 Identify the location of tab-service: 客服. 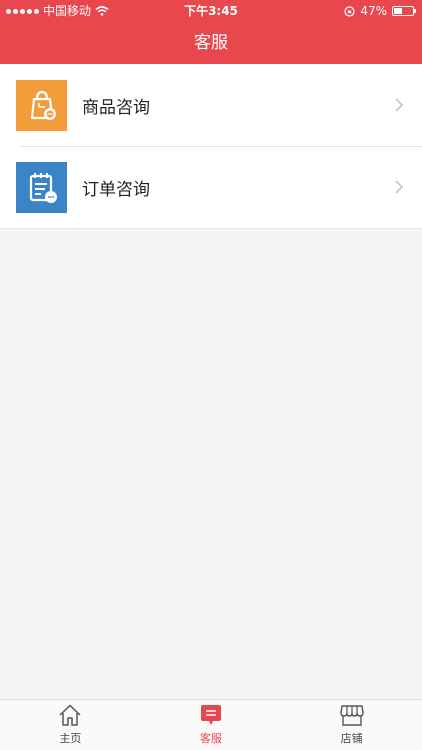
(211, 725).